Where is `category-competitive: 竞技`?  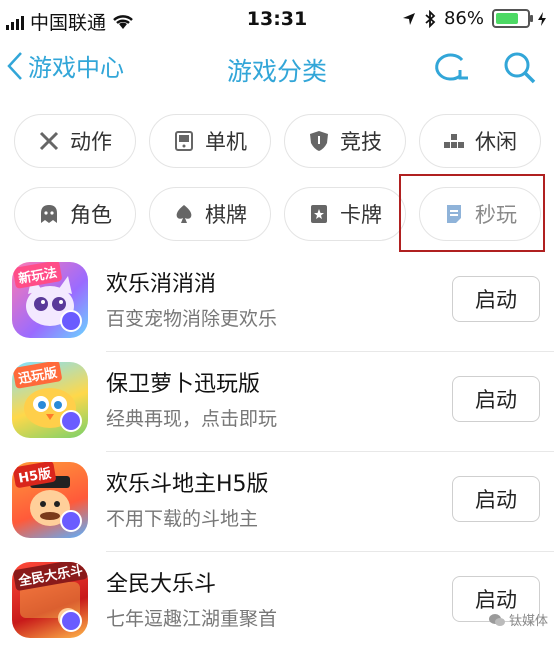
category-competitive: 竞技 is located at coordinates (345, 141).